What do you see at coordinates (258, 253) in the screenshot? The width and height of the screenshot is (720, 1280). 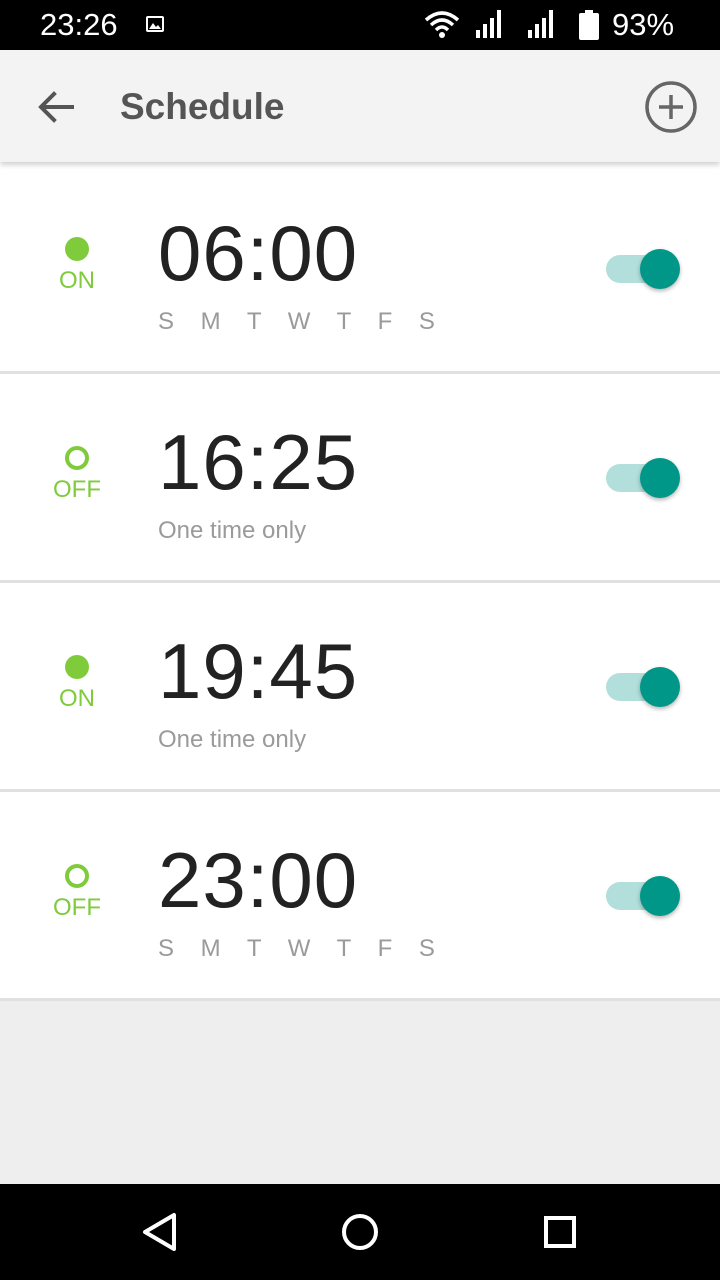 I see `schedule-time: 06:00` at bounding box center [258, 253].